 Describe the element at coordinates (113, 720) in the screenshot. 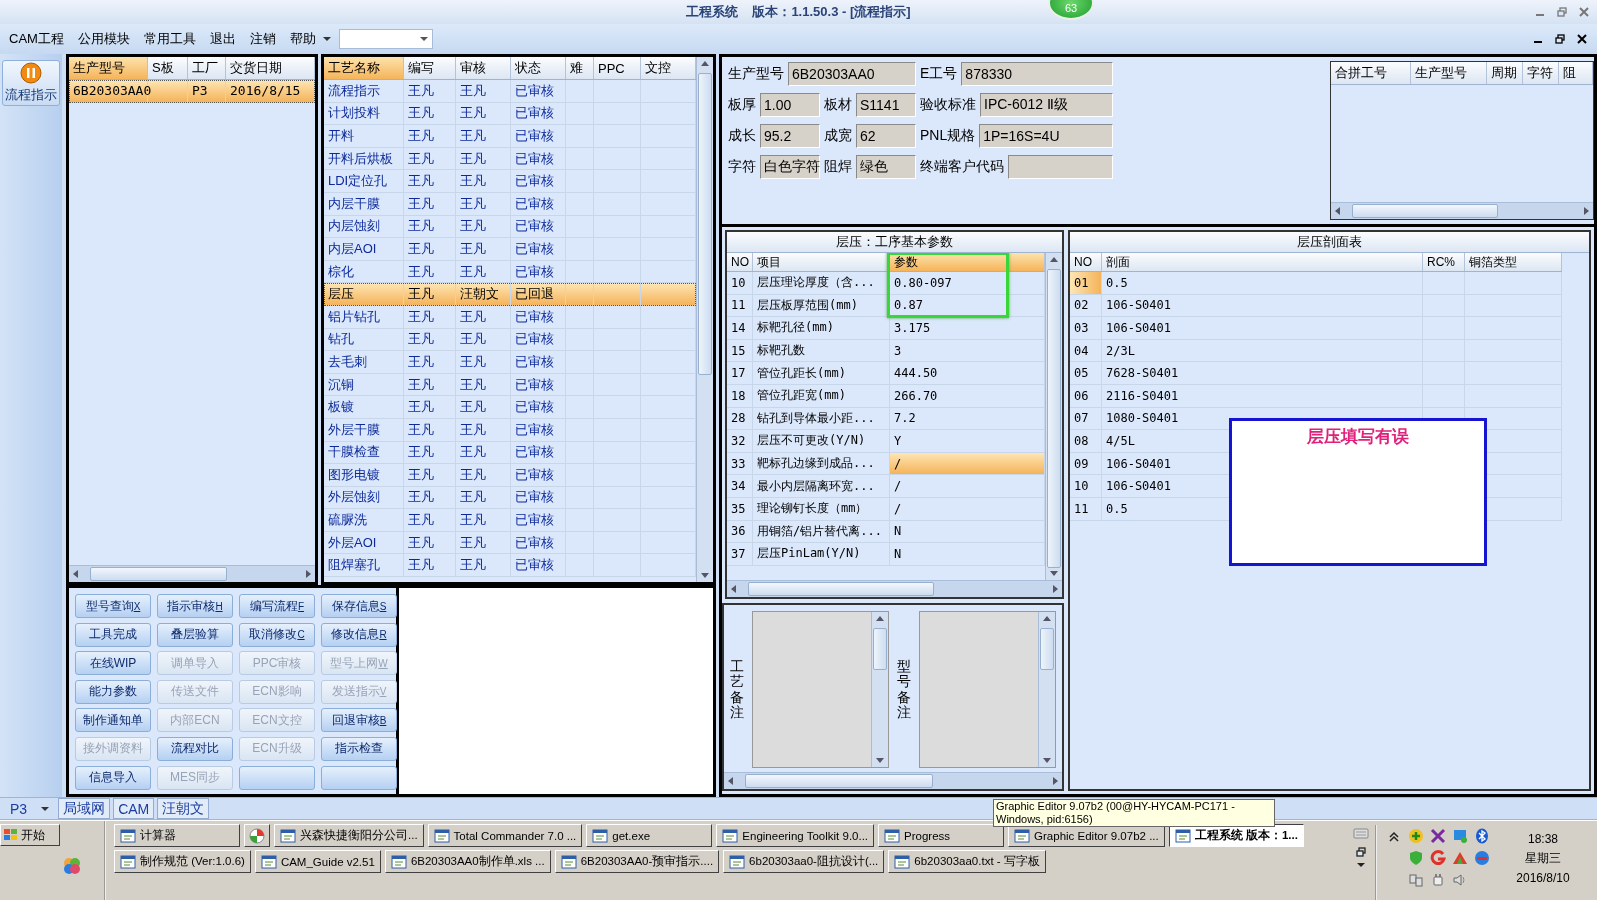

I see `action-button: 制作通知单` at that location.